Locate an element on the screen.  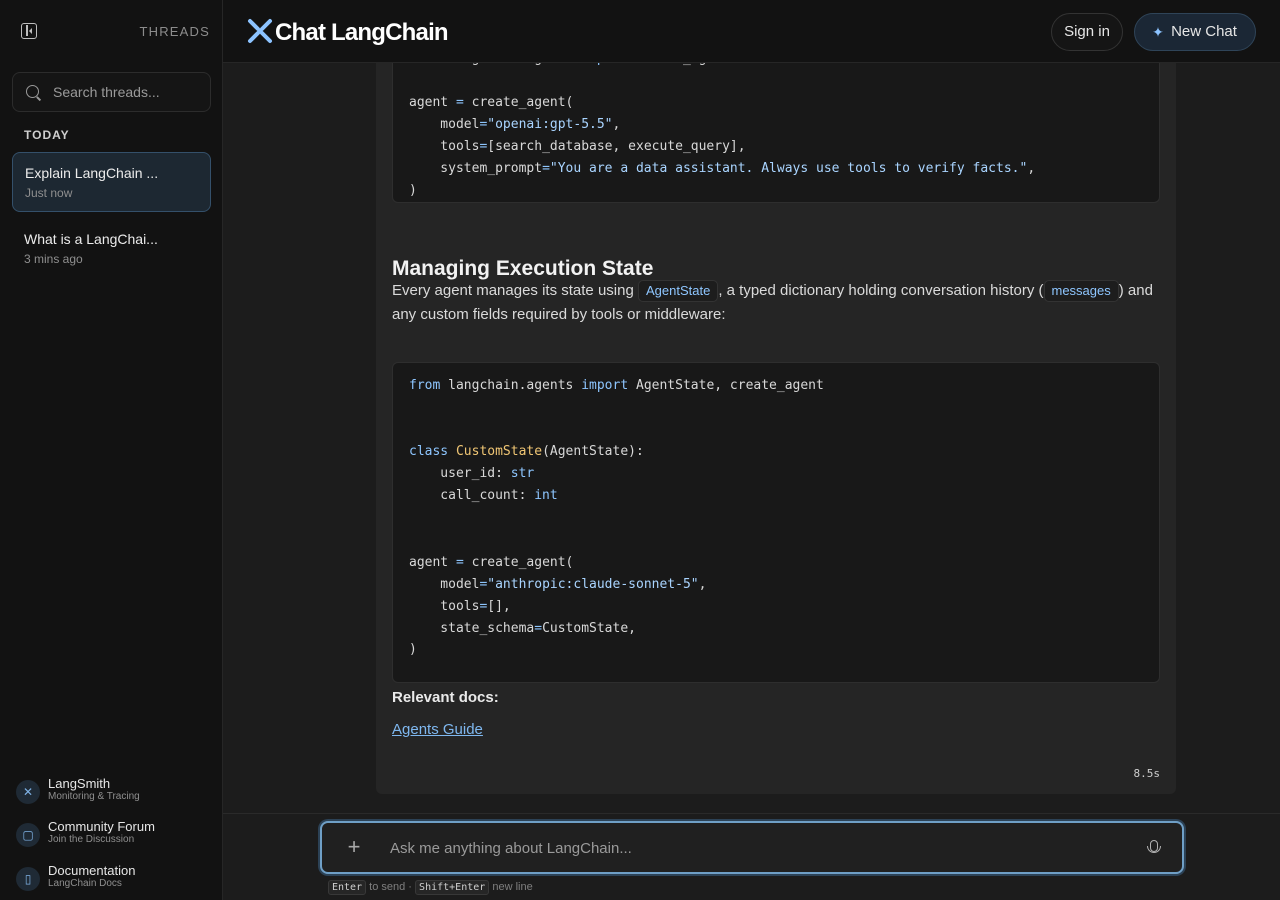
thread-item: What is a LangChai... 3 mins ago is located at coordinates (111, 249).